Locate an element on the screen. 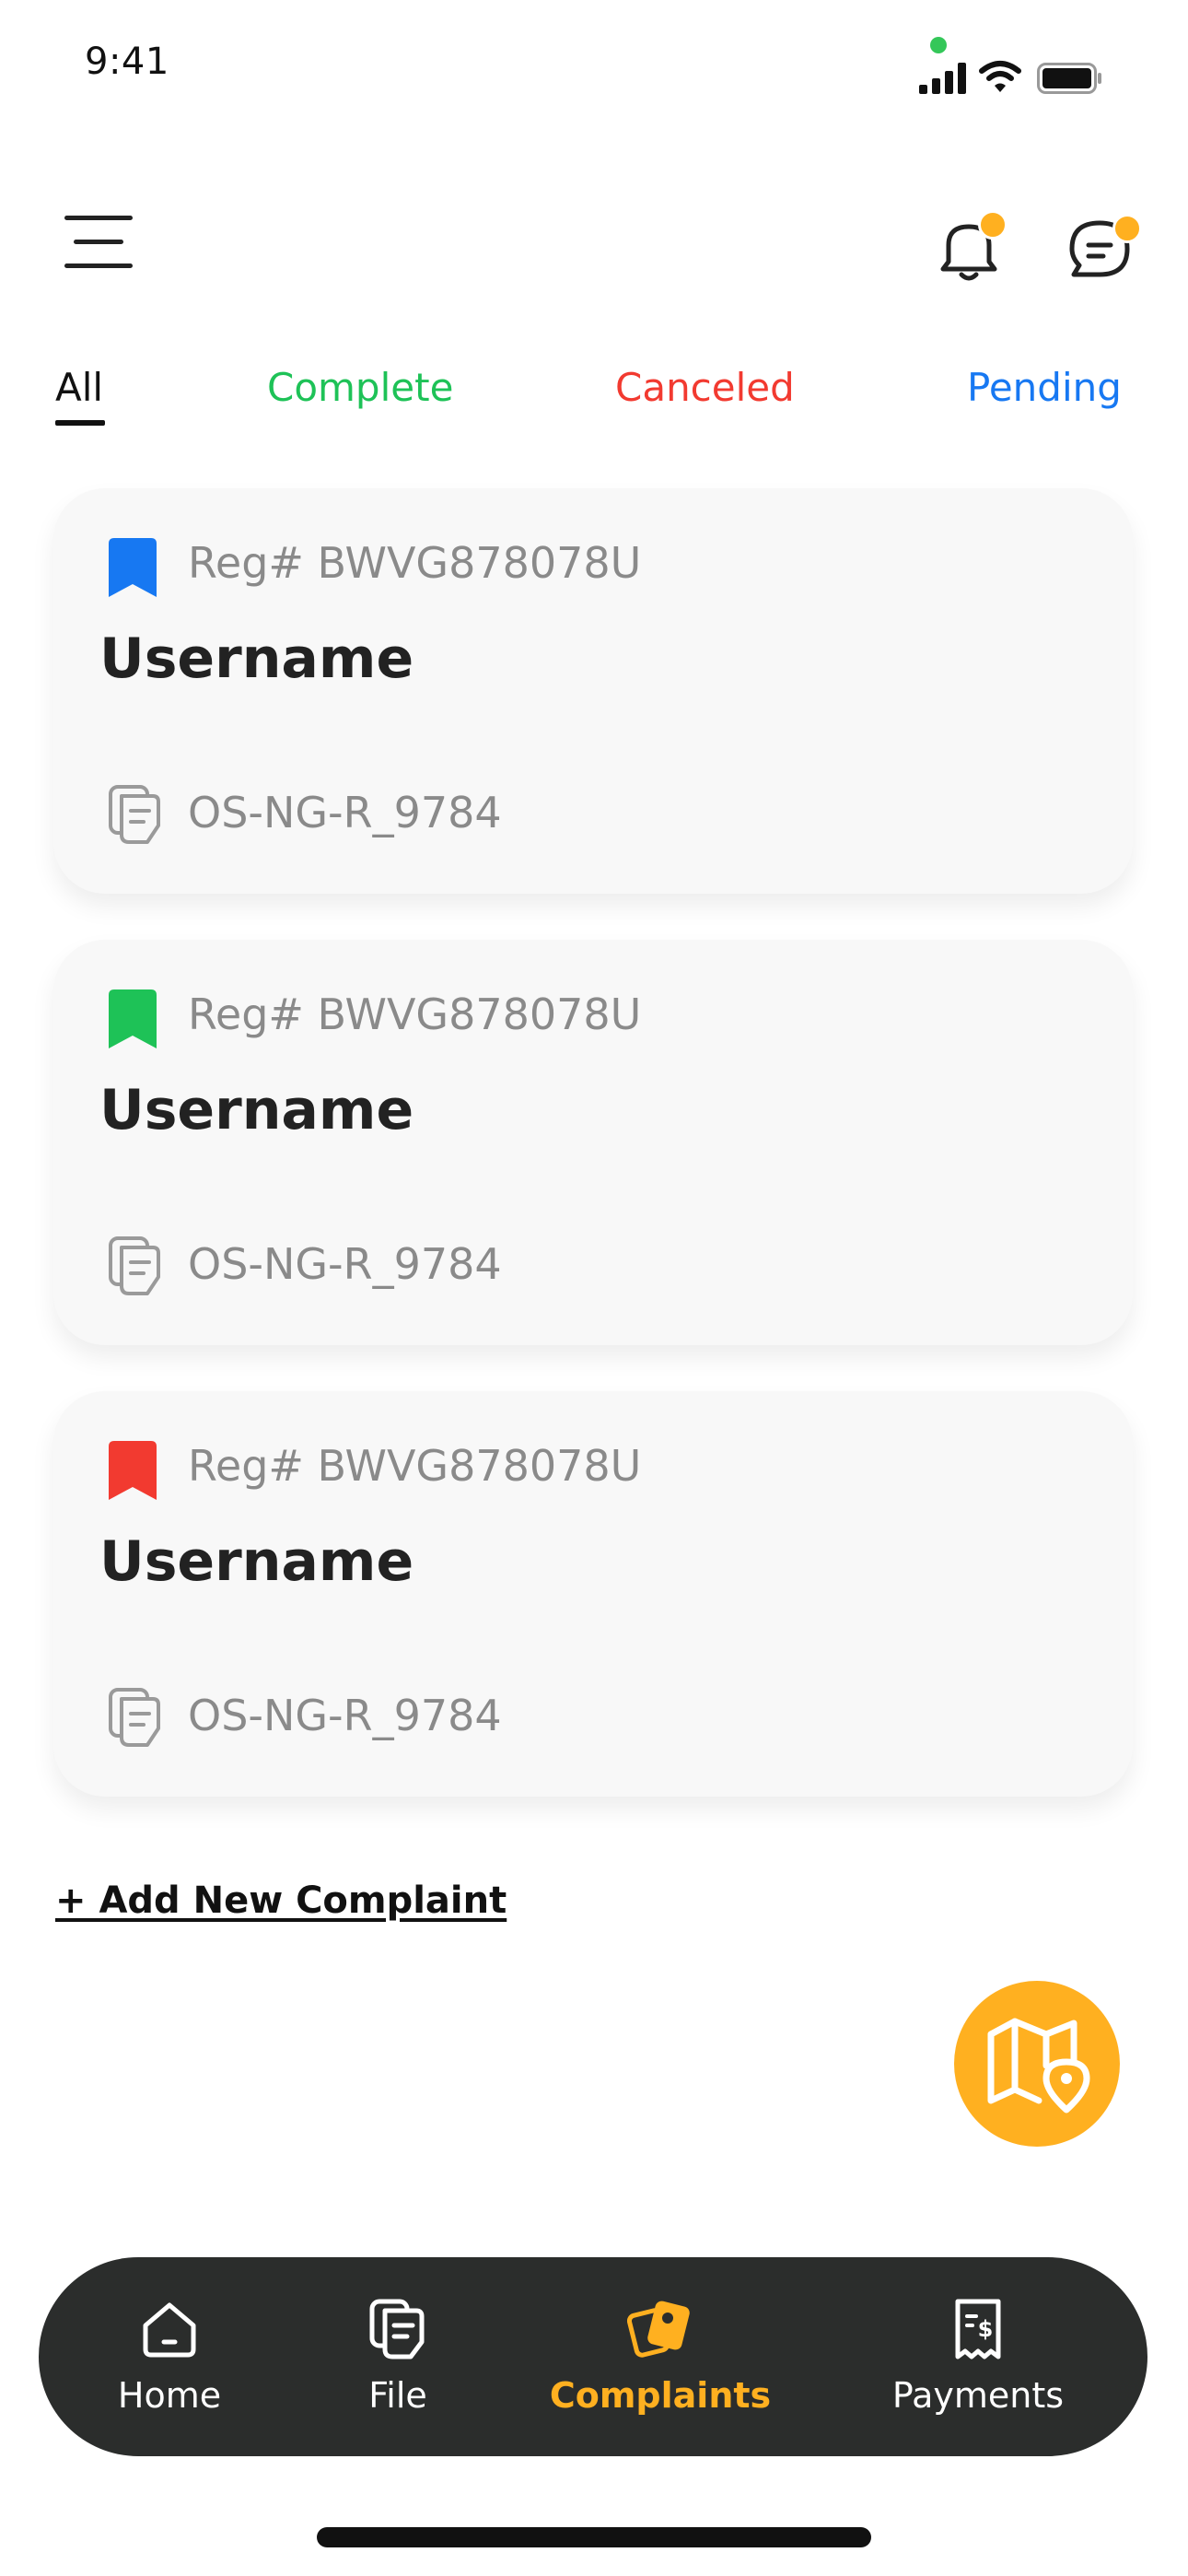 This screenshot has width=1188, height=2576. map-fab-button is located at coordinates (1037, 2064).